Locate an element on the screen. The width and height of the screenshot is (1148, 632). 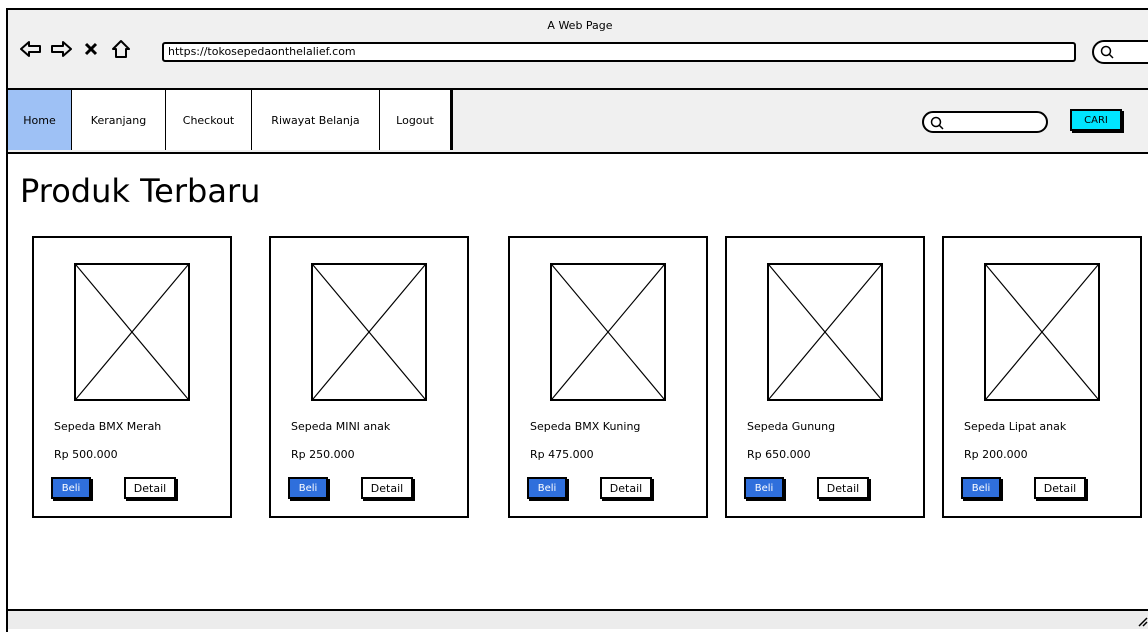
product-card: Sepeda Lipat anak Rp 200.000 Beli Detail is located at coordinates (1042, 377).